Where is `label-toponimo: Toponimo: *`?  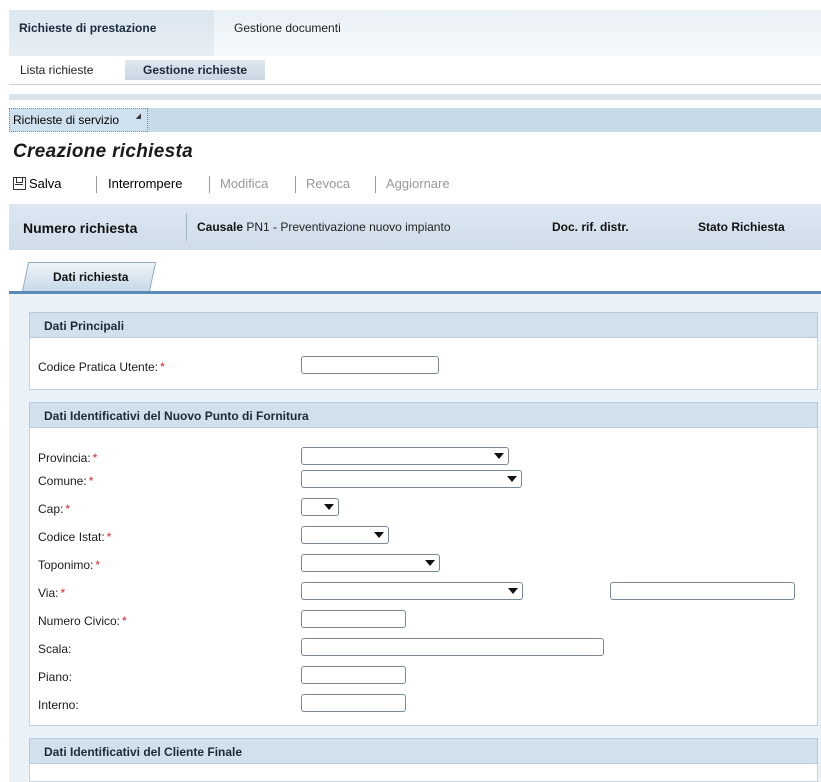
label-toponimo: Toponimo: * is located at coordinates (69, 565).